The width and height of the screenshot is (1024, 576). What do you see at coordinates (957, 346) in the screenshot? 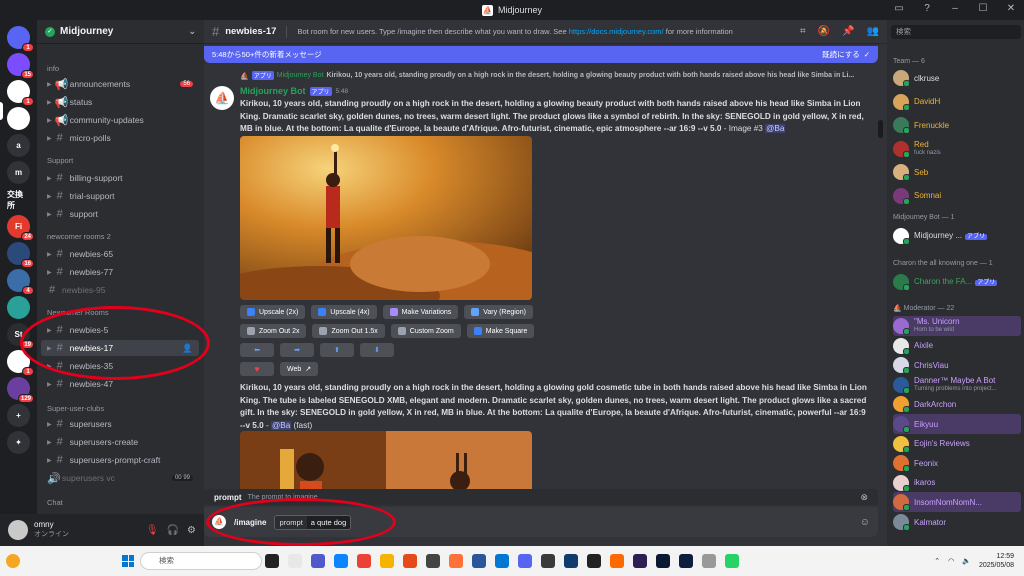
I see `member-row: Aixile` at bounding box center [957, 346].